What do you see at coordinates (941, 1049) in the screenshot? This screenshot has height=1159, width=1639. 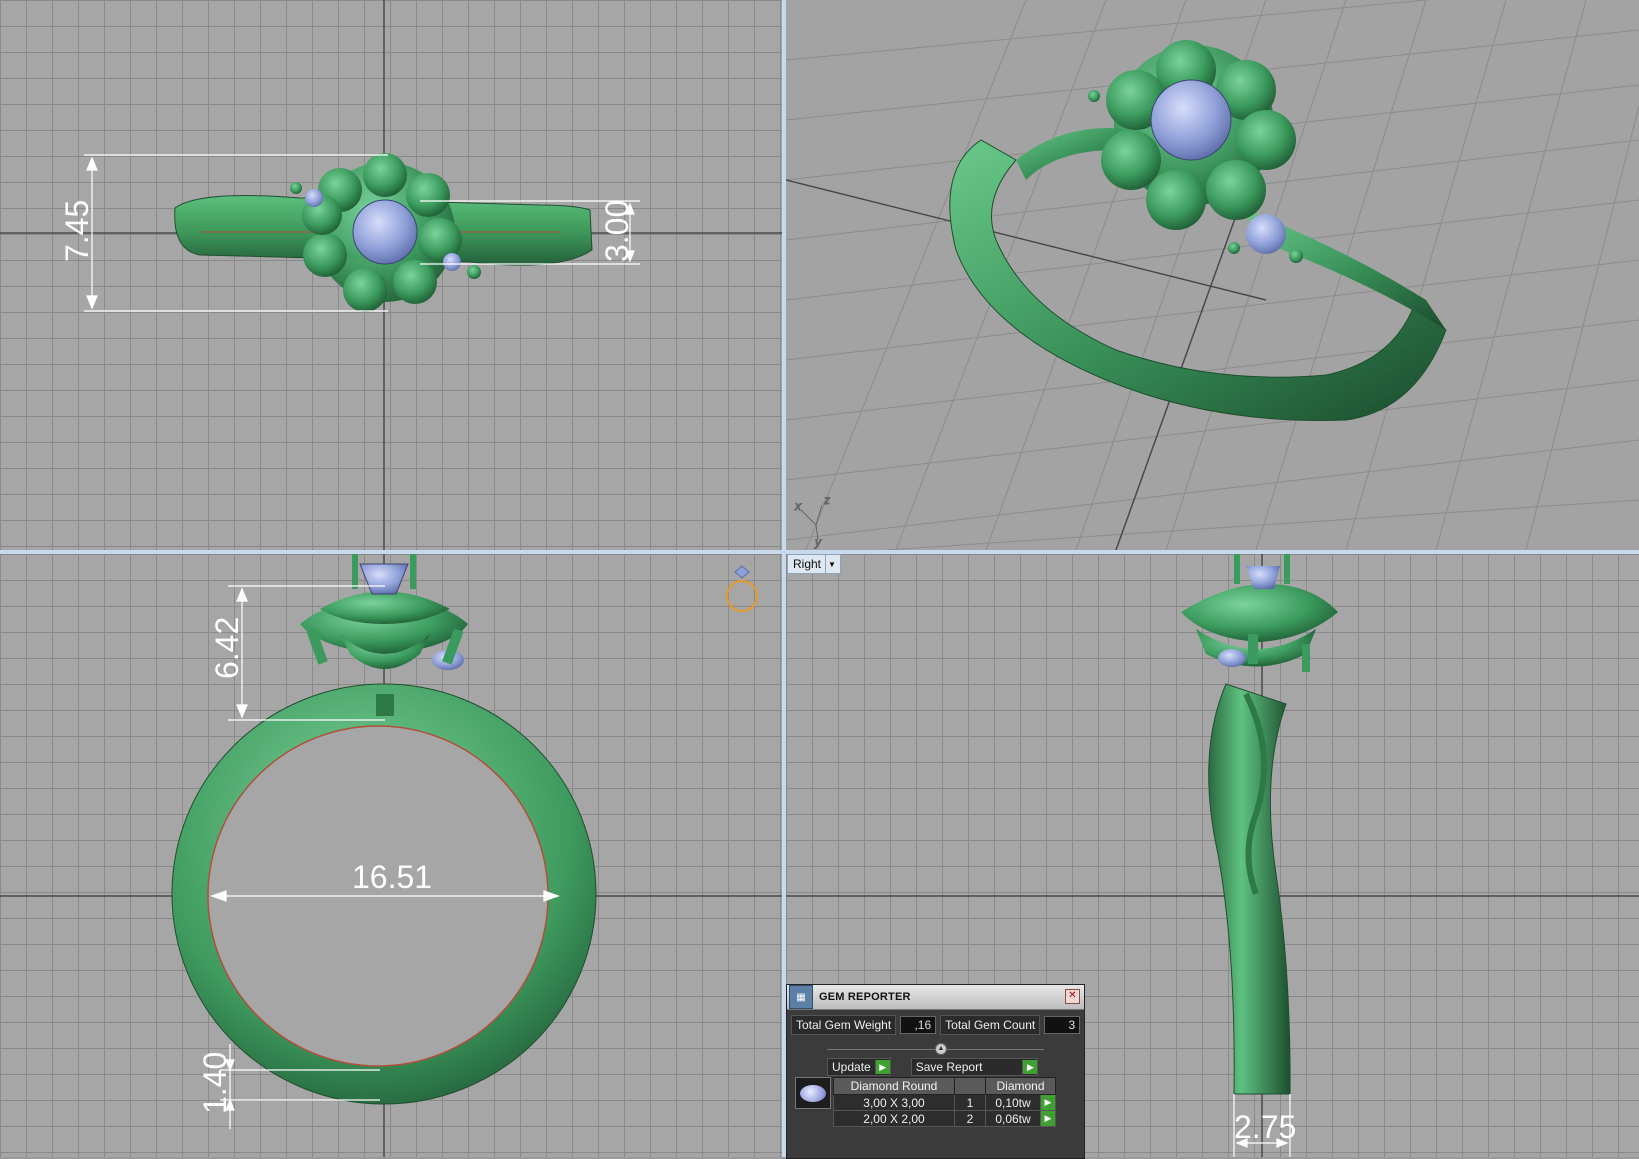 I see `collapse-toggle-icon: ▲` at bounding box center [941, 1049].